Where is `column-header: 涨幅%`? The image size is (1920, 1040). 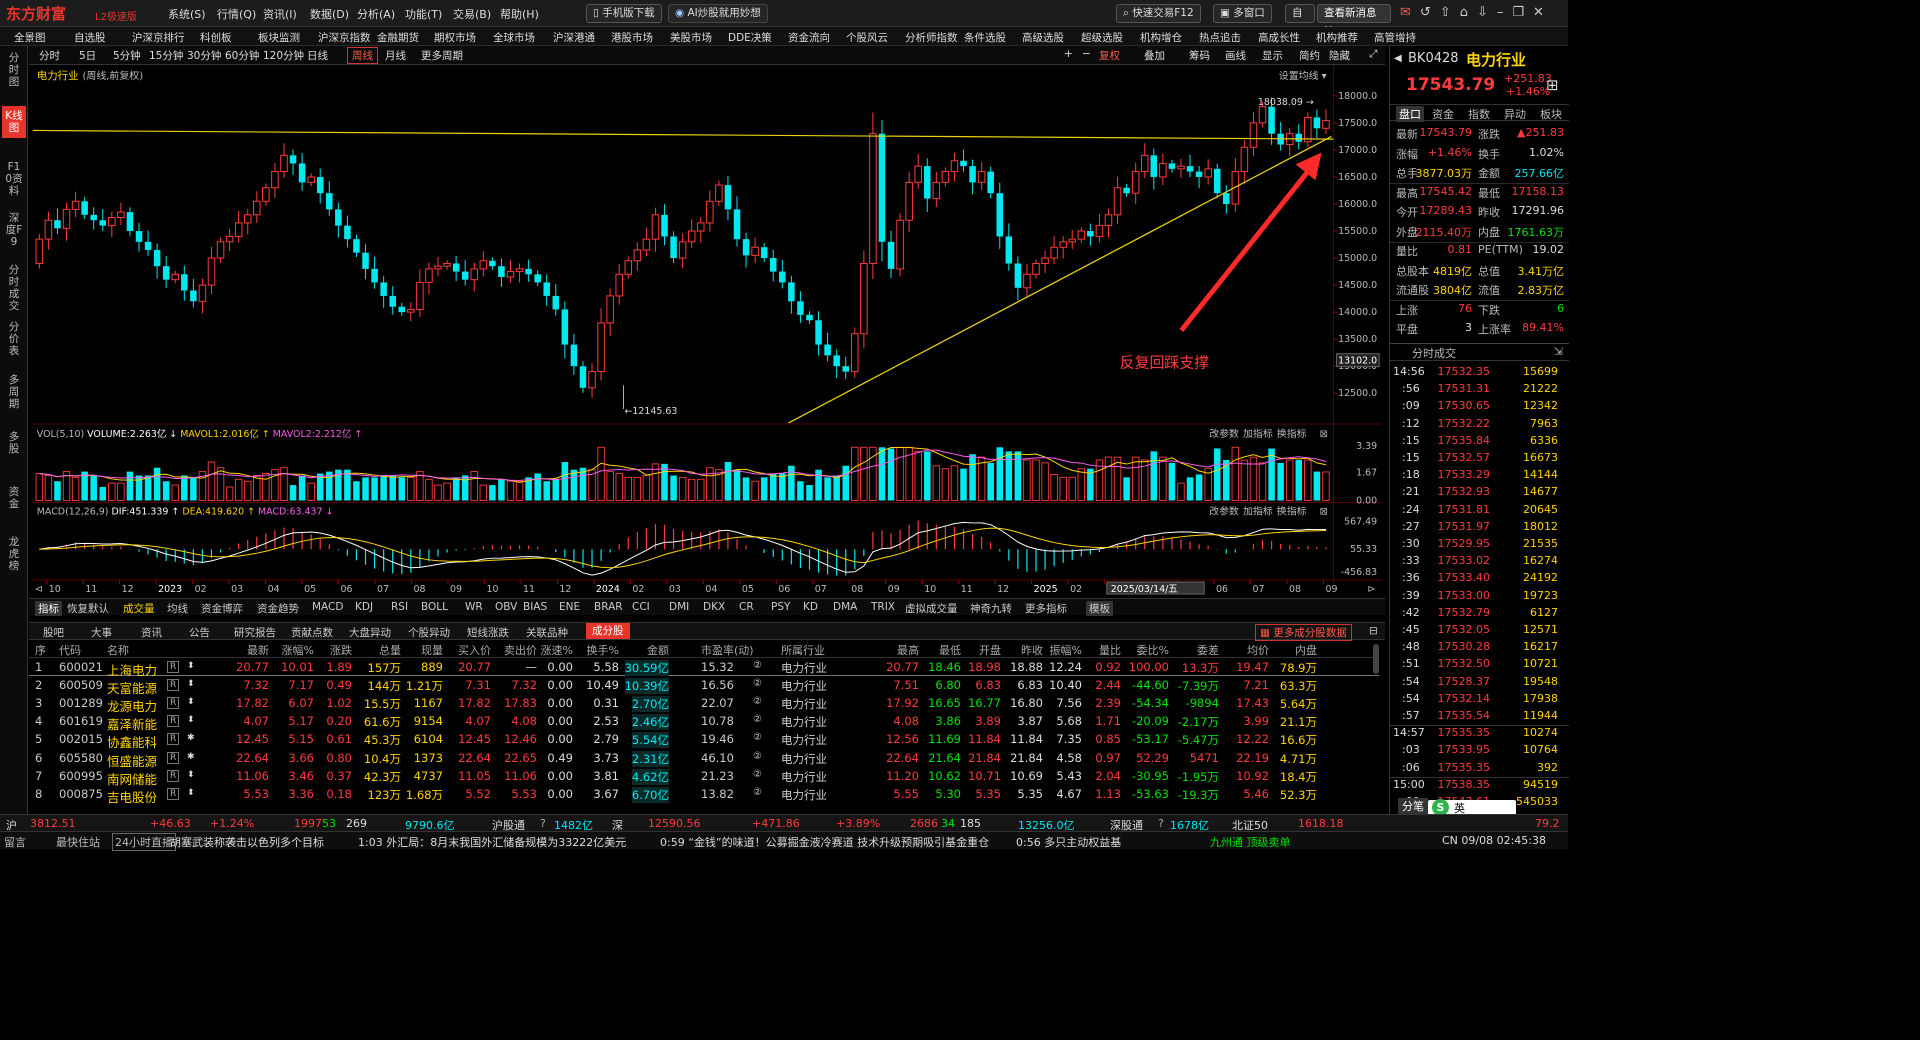
column-header: 涨幅% is located at coordinates (298, 650).